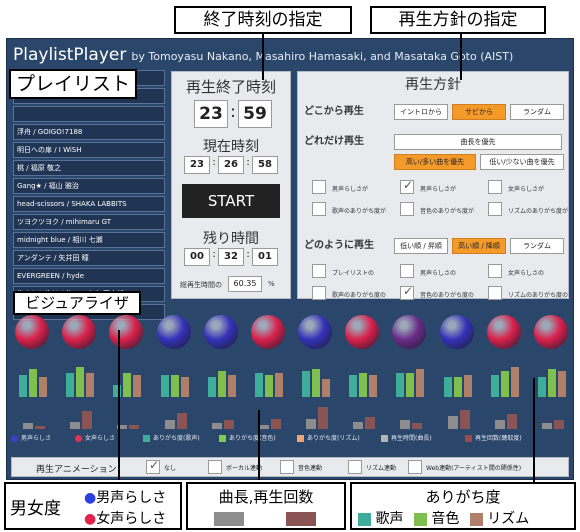 Image resolution: width=580 pixels, height=532 pixels. Describe the element at coordinates (474, 468) in the screenshot. I see `animation-option-label: Web連動(アーティスト間の関係性)` at that location.